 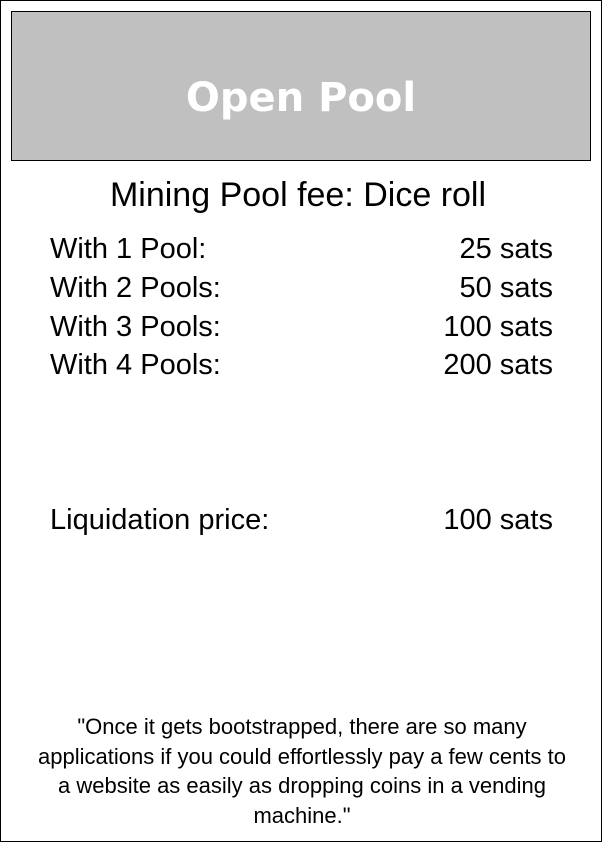 What do you see at coordinates (135, 327) in the screenshot?
I see `fee-row-label: With 3 Pools:` at bounding box center [135, 327].